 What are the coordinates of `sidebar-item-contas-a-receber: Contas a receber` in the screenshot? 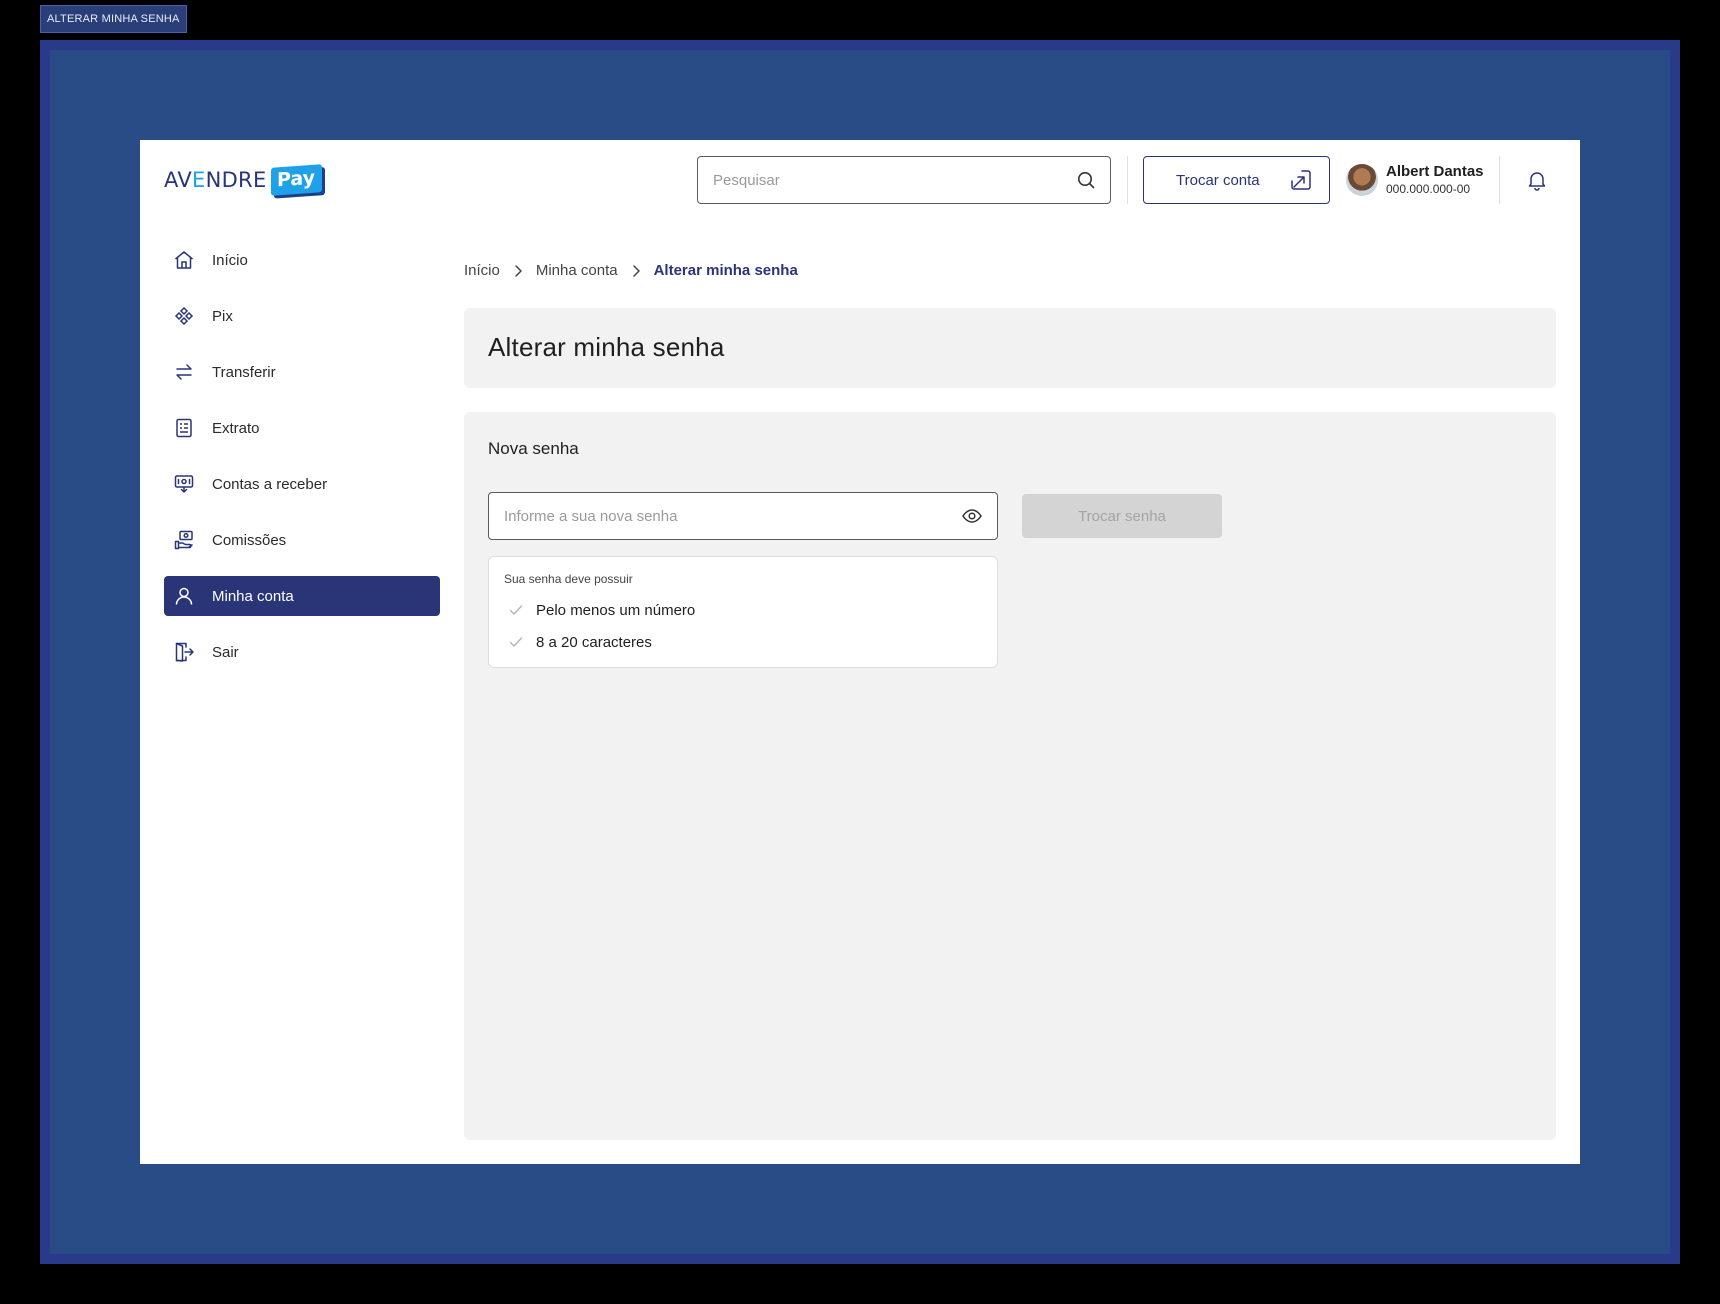 It's located at (302, 484).